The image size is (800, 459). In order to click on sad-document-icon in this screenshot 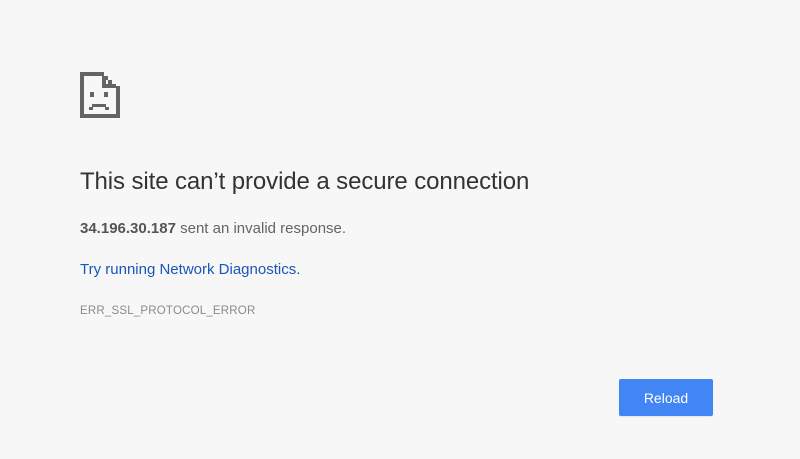, I will do `click(100, 95)`.